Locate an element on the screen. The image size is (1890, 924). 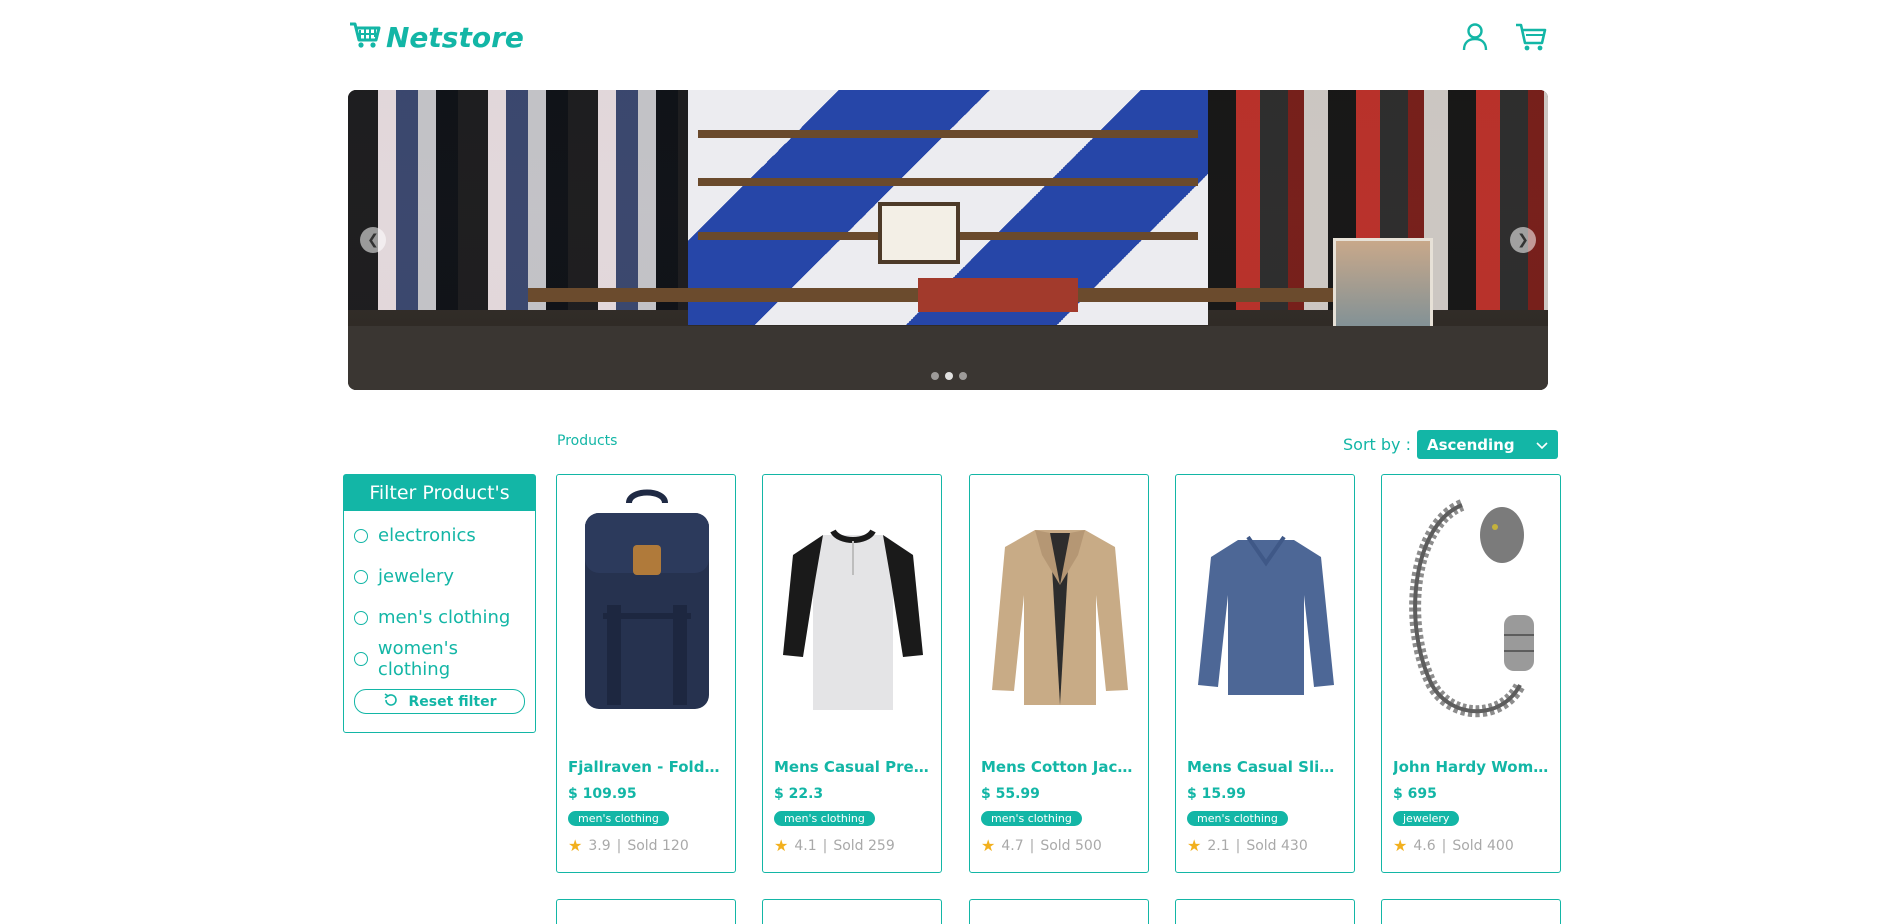
filter-option-label: electronics is located at coordinates (427, 535).